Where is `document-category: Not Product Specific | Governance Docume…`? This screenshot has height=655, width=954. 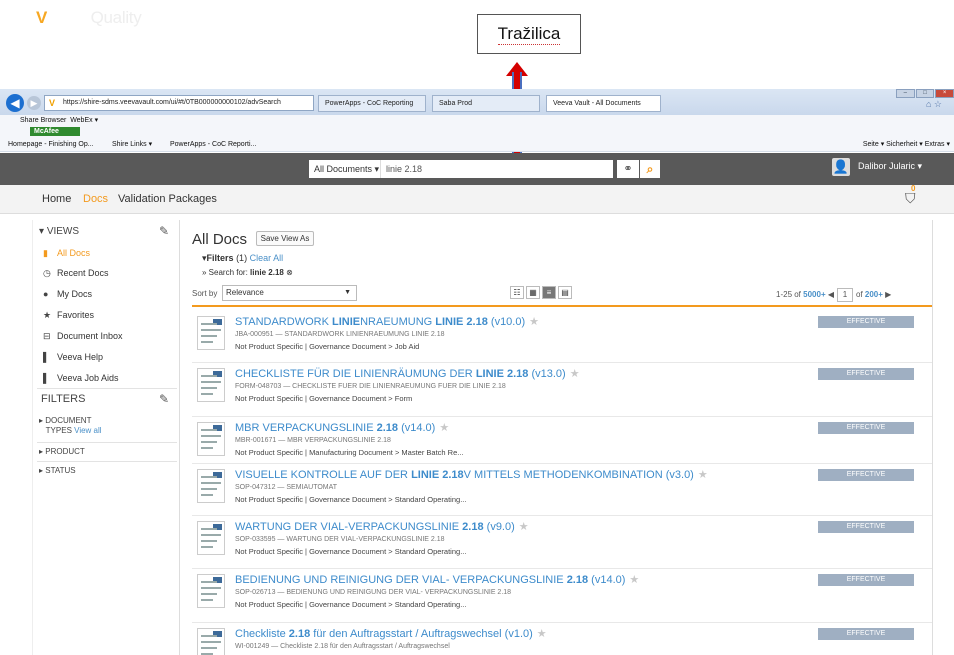 document-category: Not Product Specific | Governance Docume… is located at coordinates (351, 551).